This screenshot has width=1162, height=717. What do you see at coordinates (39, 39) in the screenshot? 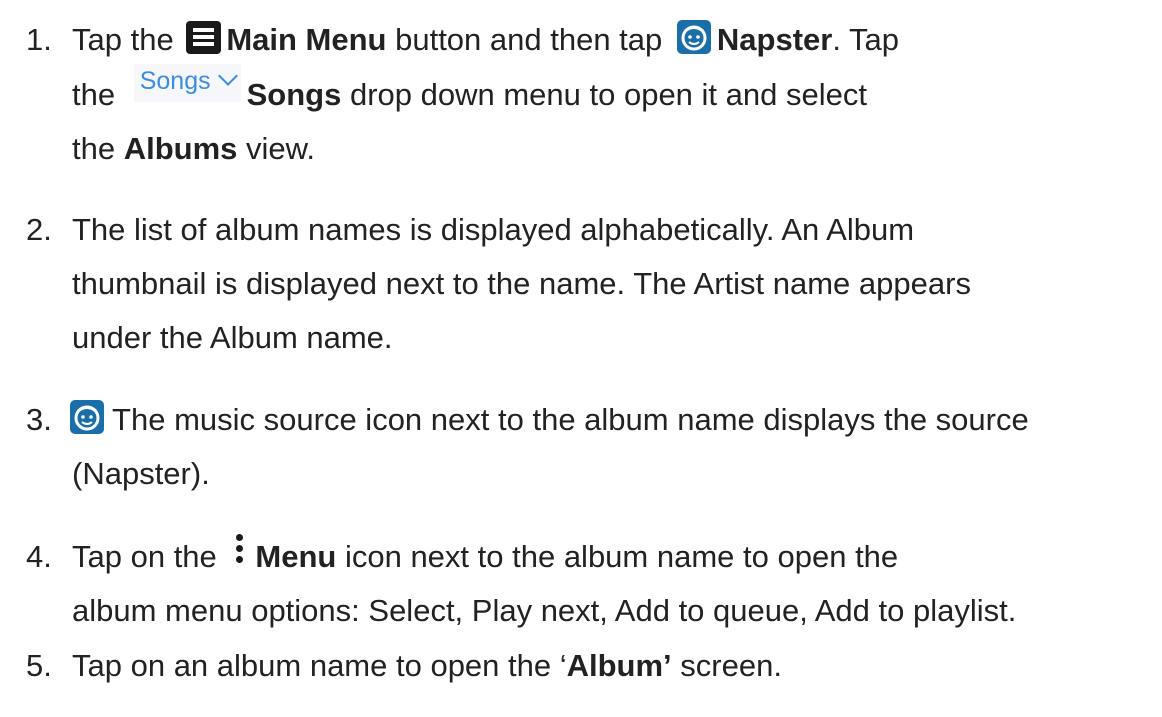
I see `step-number: 1.` at bounding box center [39, 39].